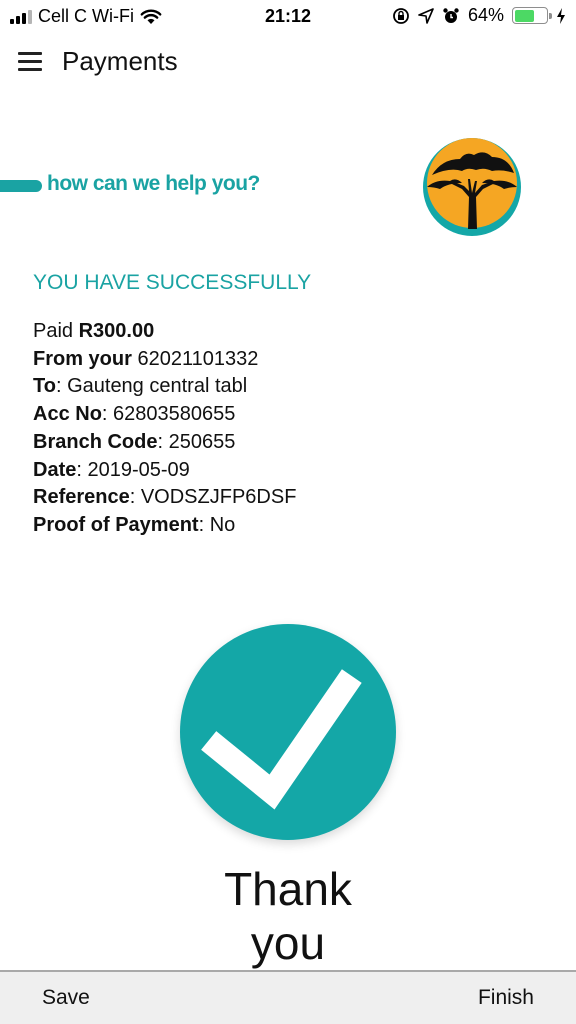 The height and width of the screenshot is (1024, 576). What do you see at coordinates (138, 469) in the screenshot?
I see `detail-value: 2019-05-09` at bounding box center [138, 469].